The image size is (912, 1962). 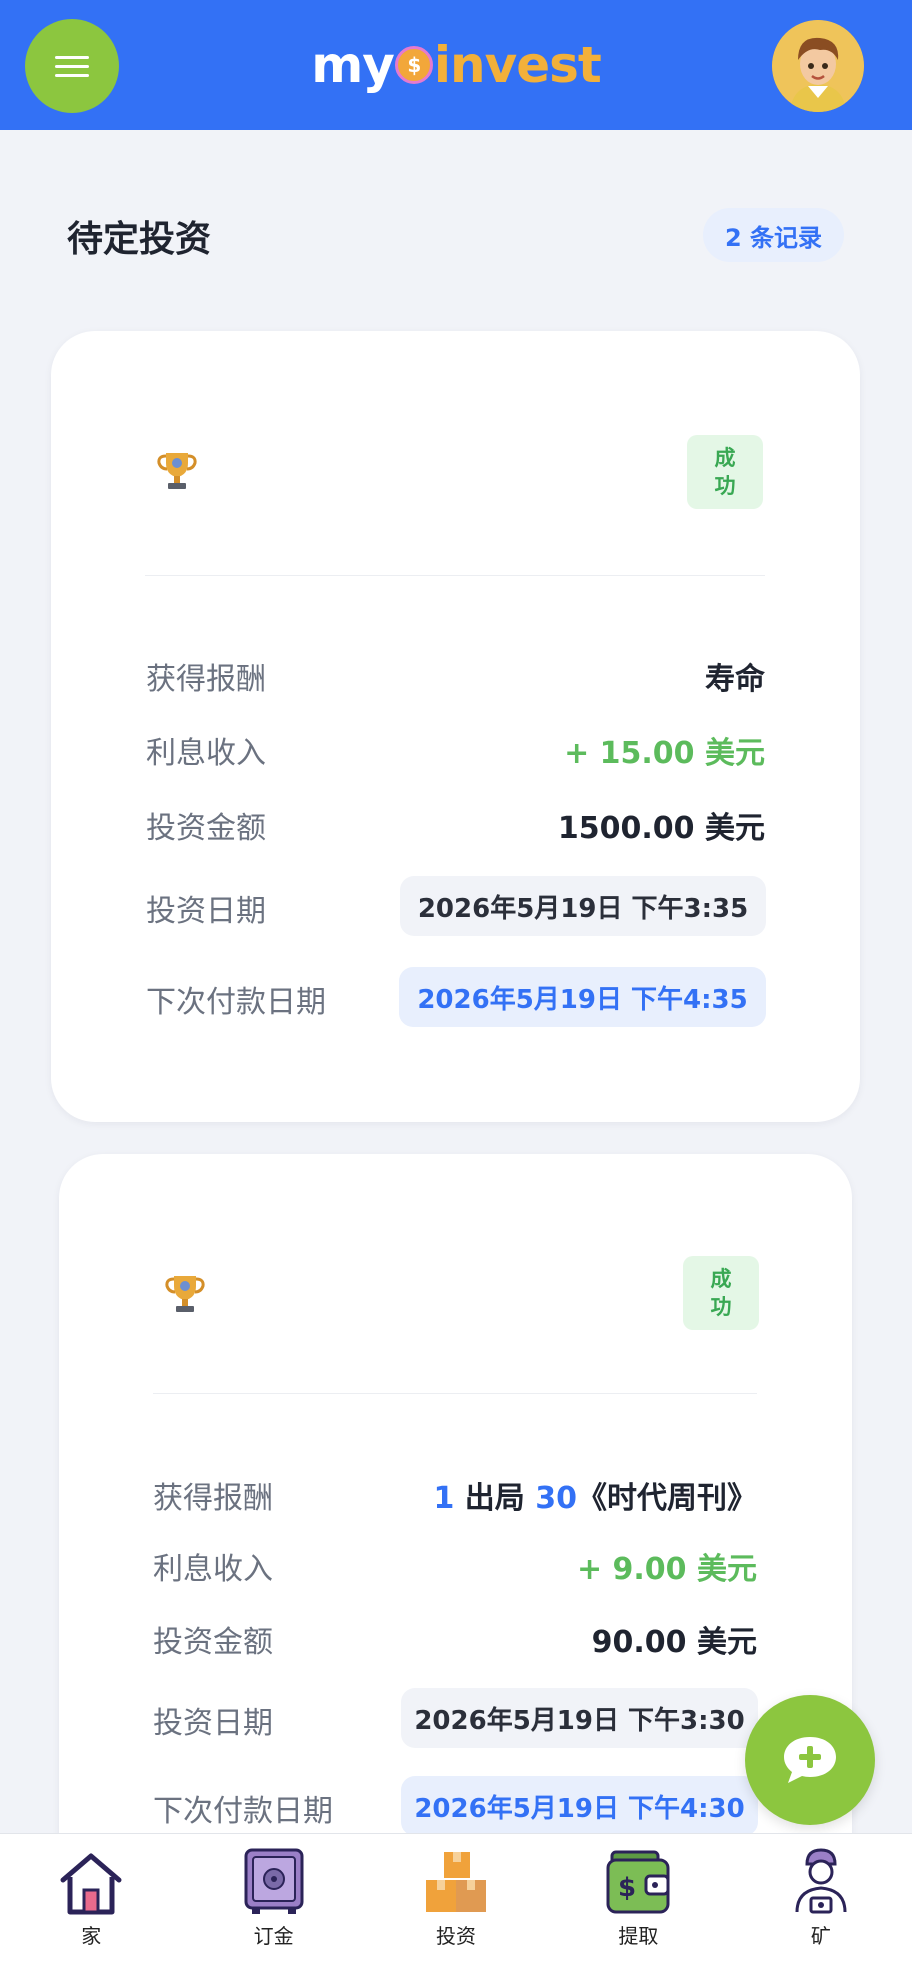 I want to click on nav-label: 订金, so click(x=273, y=1936).